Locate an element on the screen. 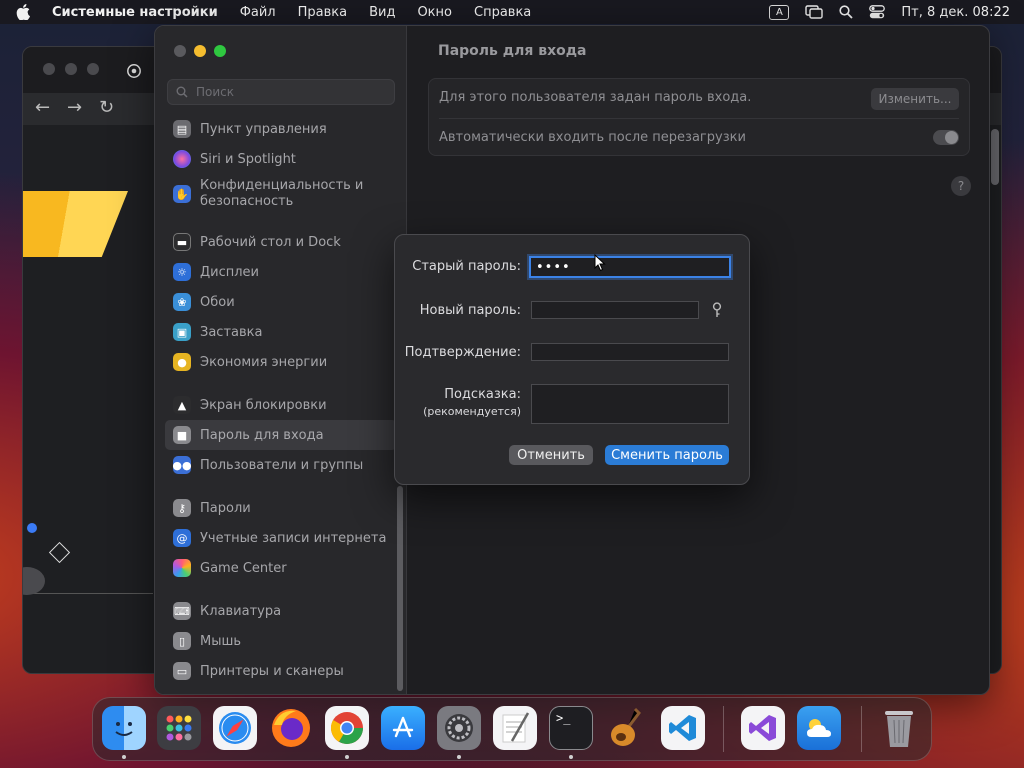 Image resolution: width=1024 pixels, height=768 pixels. menu-window: Окно is located at coordinates (434, 12).